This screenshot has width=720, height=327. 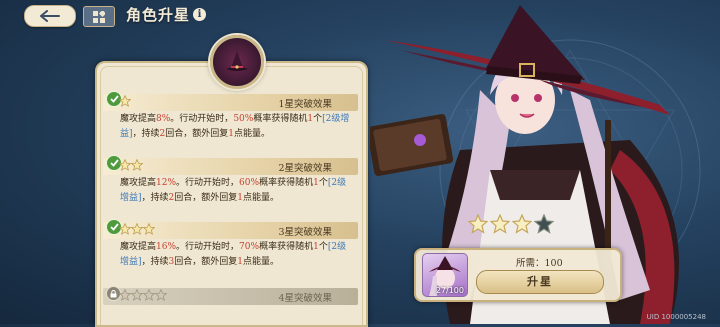 I want to click on entry-title: 2星突破效果, so click(x=305, y=168).